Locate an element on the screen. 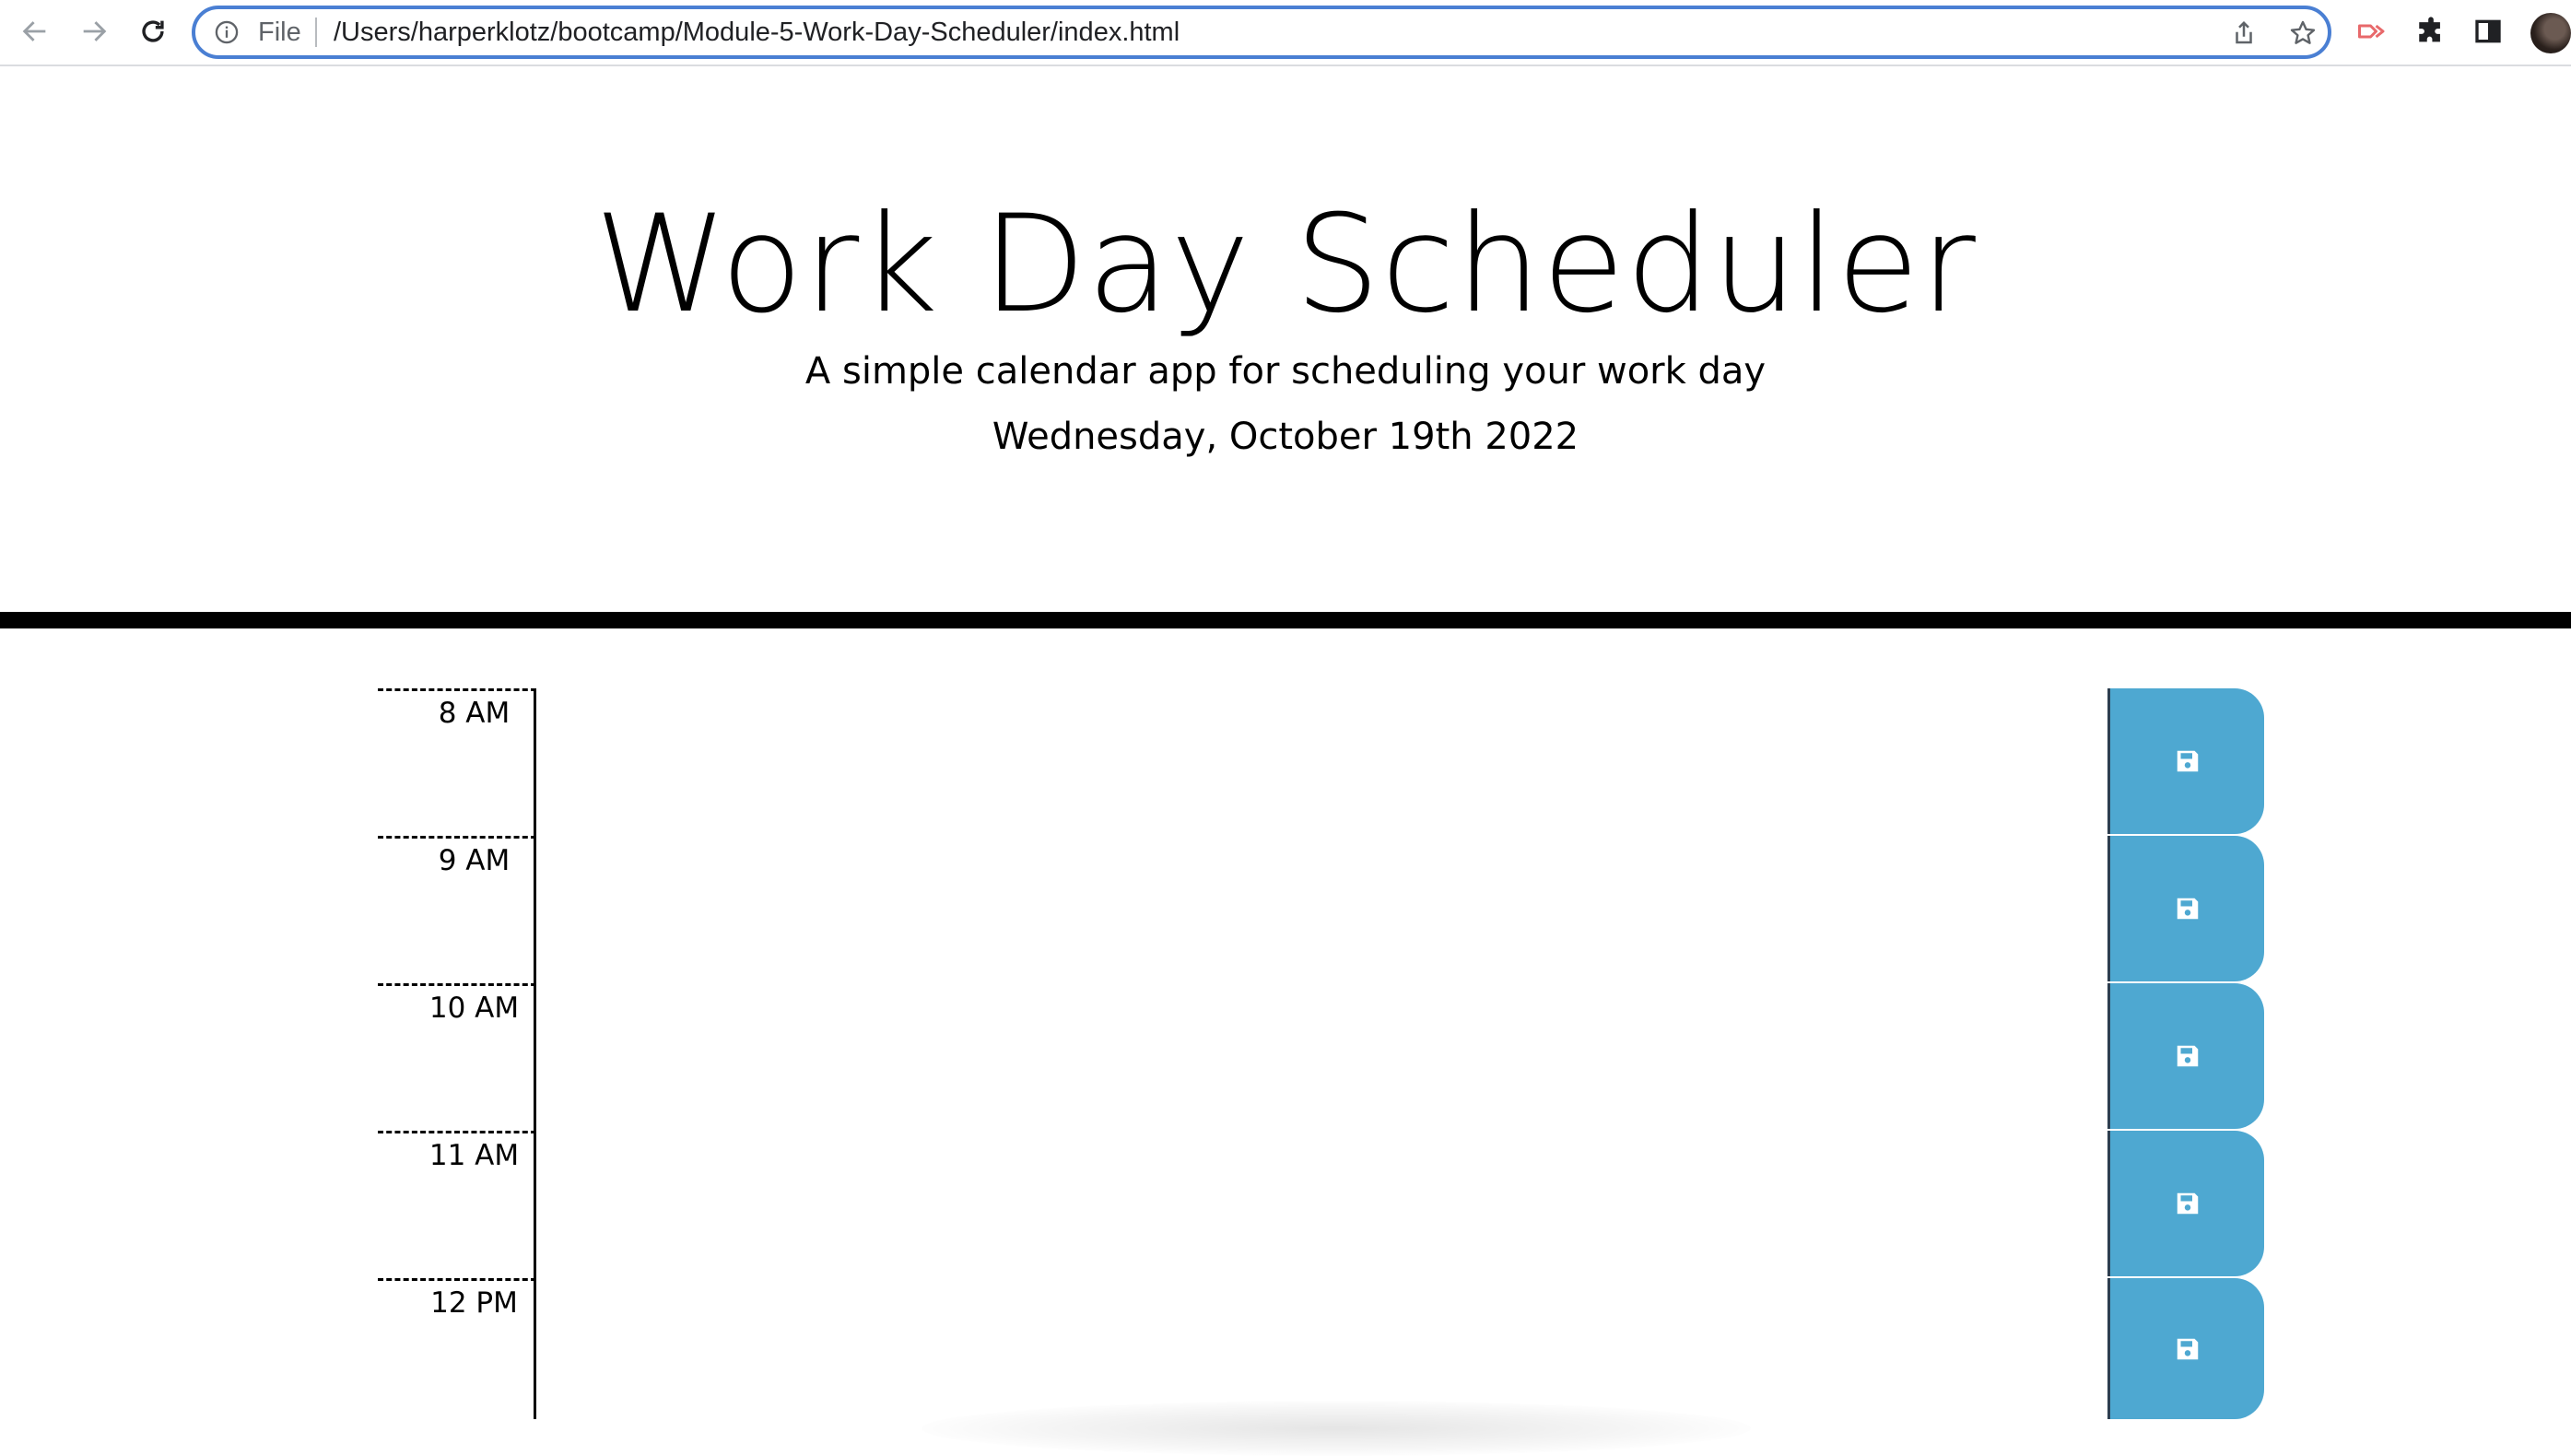  back-button is located at coordinates (35, 31).